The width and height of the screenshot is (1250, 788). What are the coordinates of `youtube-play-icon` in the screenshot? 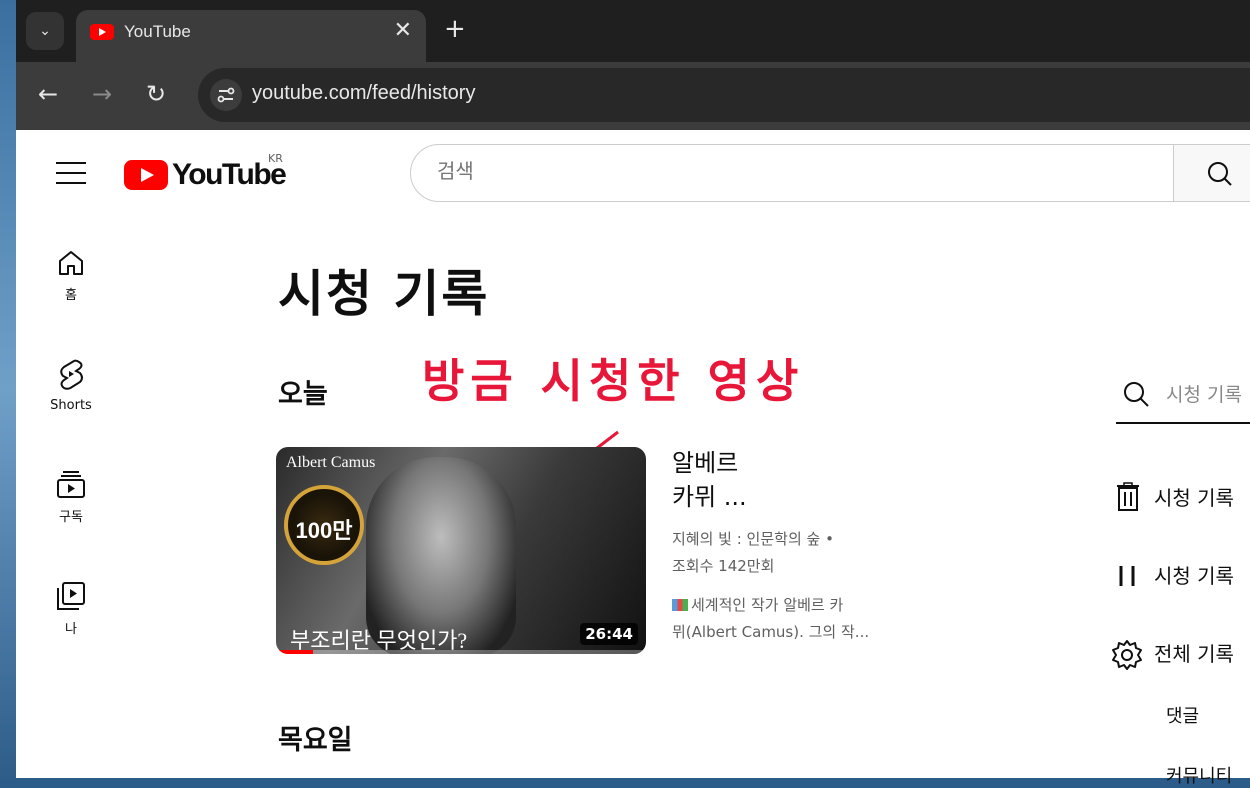 It's located at (146, 175).